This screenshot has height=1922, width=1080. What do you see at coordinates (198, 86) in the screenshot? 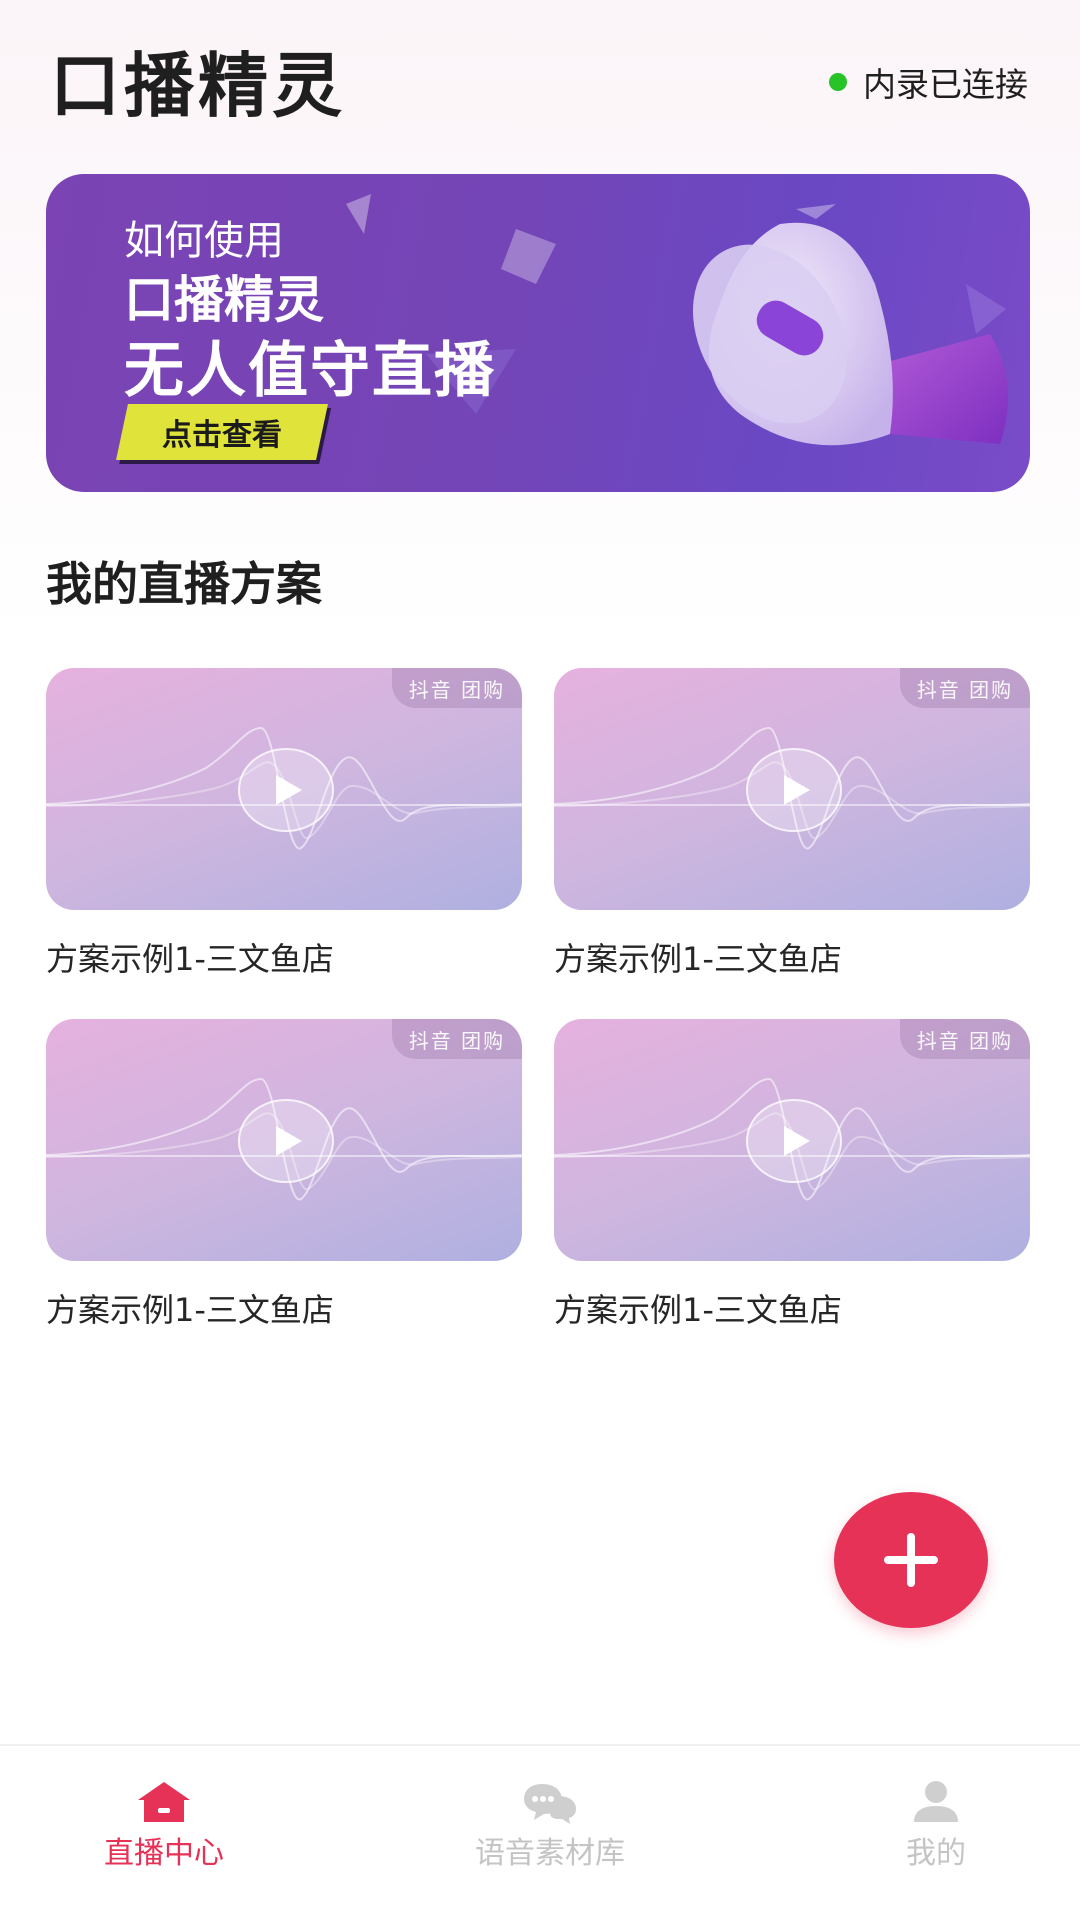
I see `app-title: 口播精灵` at bounding box center [198, 86].